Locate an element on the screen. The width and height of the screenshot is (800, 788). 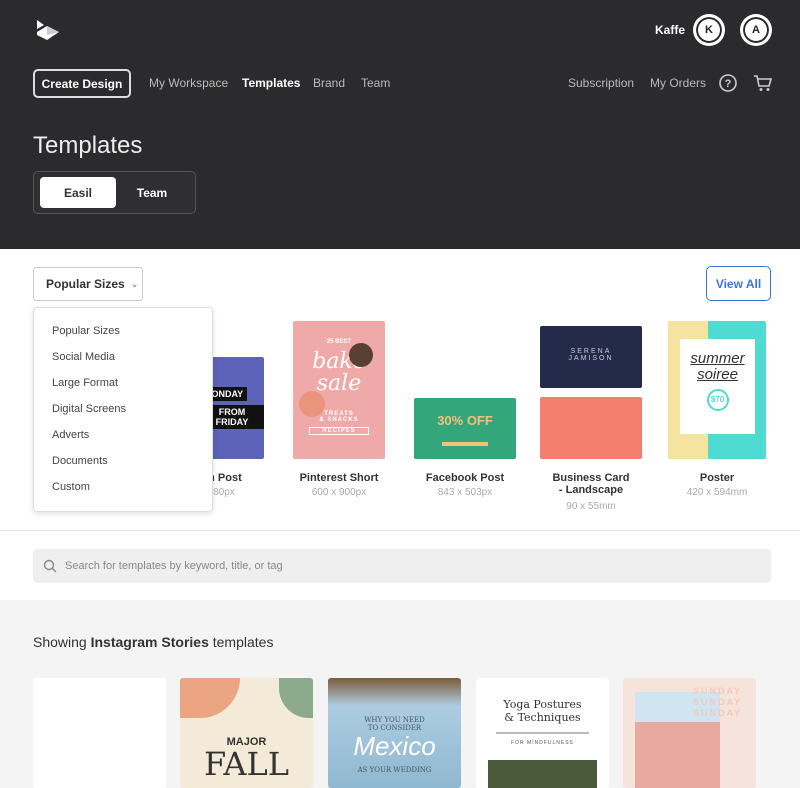
thumb-text: & SNACKS is located at coordinates (339, 420).